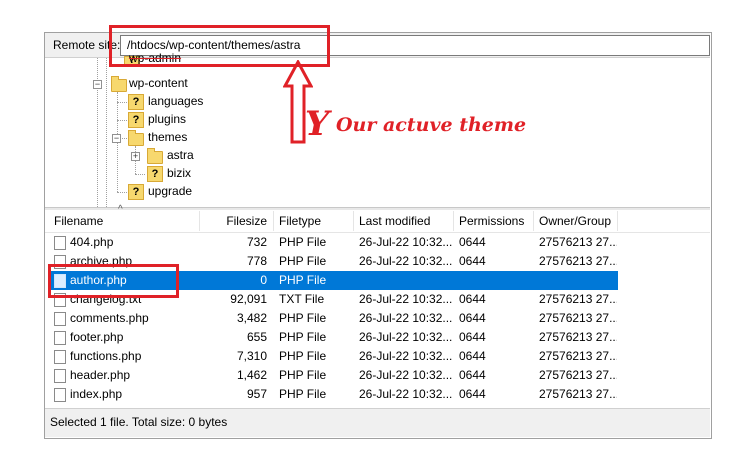  Describe the element at coordinates (106, 356) in the screenshot. I see `file-name: functions.php` at that location.